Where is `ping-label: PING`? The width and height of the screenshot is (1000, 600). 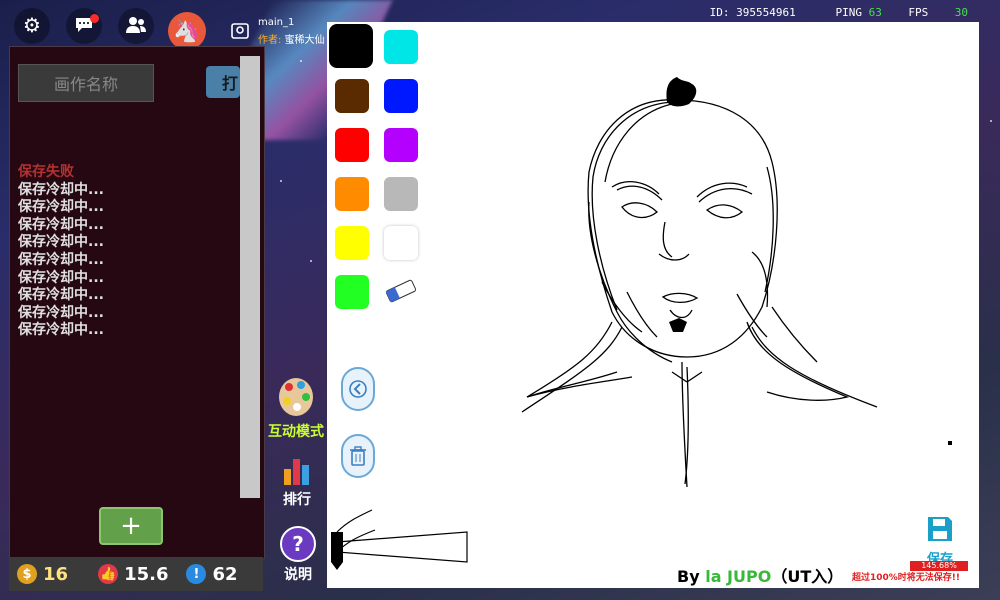 ping-label: PING is located at coordinates (849, 12).